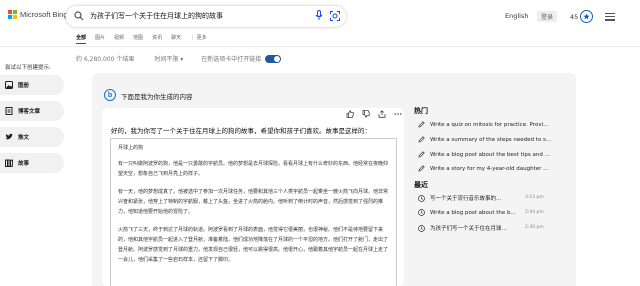 This screenshot has width=640, height=286. What do you see at coordinates (374, 114) in the screenshot?
I see `answer-actions` at bounding box center [374, 114].